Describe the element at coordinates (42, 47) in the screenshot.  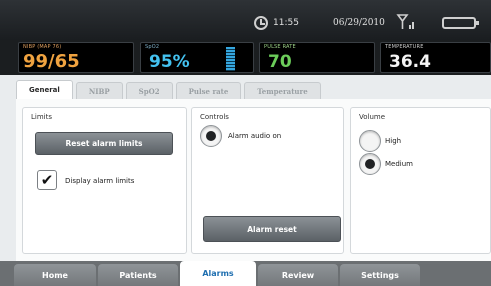
I see `nibp-label: NIBP (MAP 76)` at that location.